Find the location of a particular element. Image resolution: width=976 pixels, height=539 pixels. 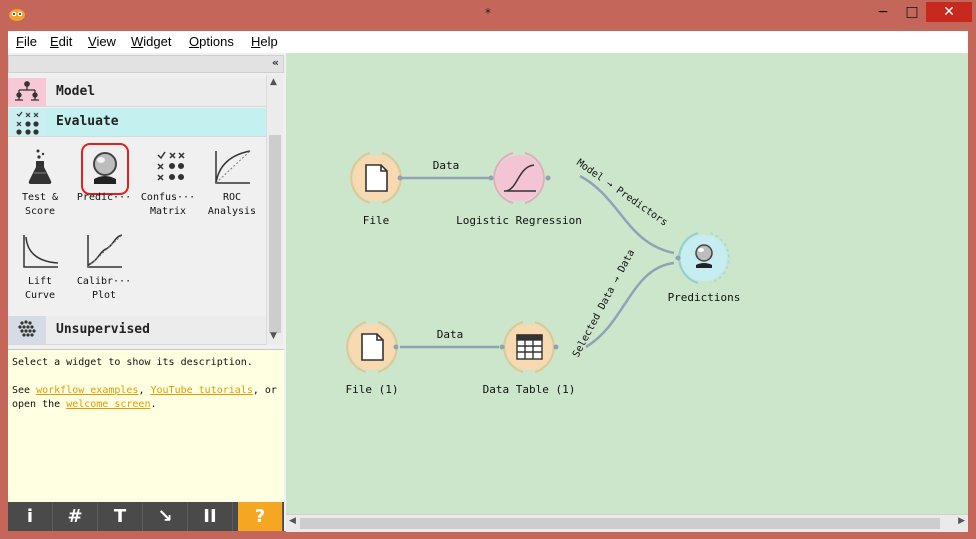

node-file1-label: File (1) is located at coordinates (372, 389).